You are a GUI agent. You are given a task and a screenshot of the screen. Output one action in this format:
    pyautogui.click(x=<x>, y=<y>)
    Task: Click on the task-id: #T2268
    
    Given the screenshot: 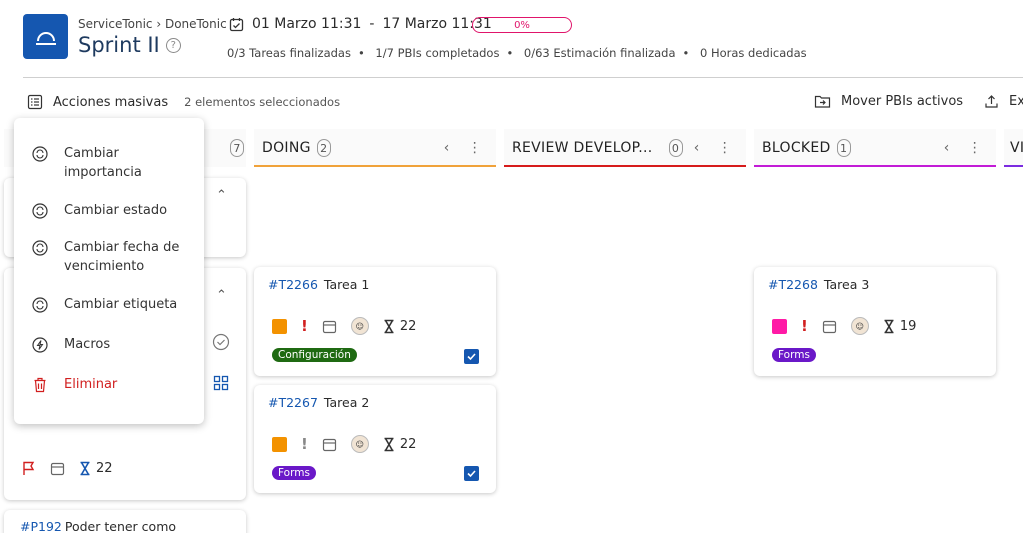 What is the action you would take?
    pyautogui.click(x=793, y=284)
    